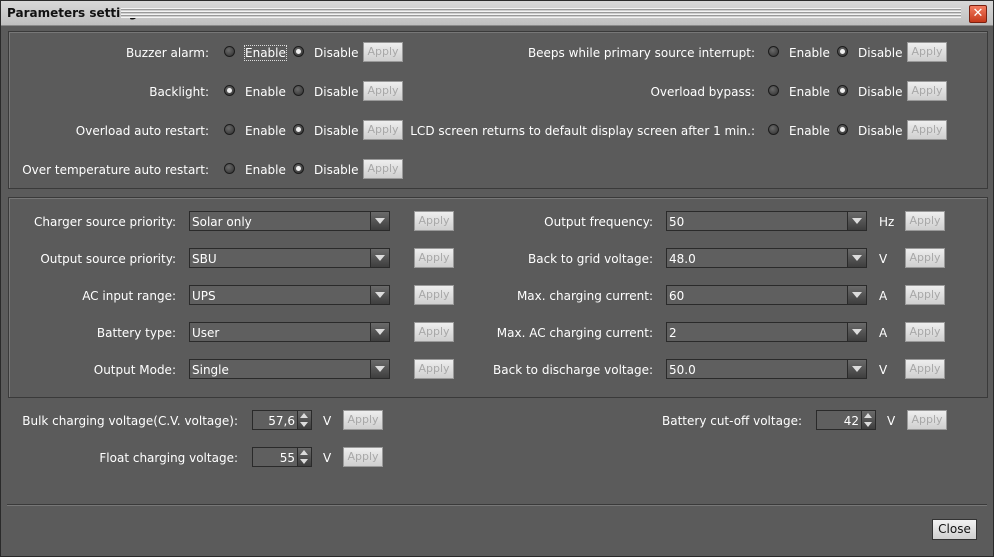 This screenshot has height=557, width=994. Describe the element at coordinates (115, 170) in the screenshot. I see `over-temperature-auto-restart-label: Over temperature auto restart:` at that location.